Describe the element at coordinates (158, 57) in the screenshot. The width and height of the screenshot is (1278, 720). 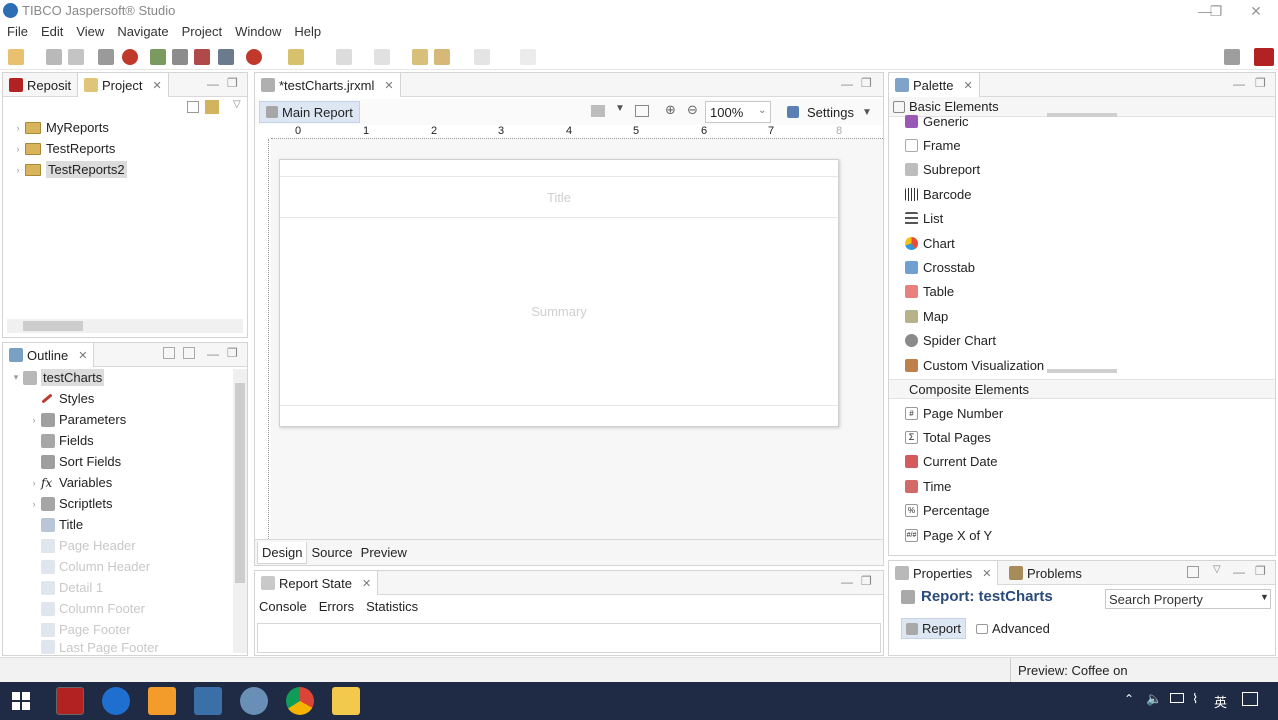
I see `publish-icon` at that location.